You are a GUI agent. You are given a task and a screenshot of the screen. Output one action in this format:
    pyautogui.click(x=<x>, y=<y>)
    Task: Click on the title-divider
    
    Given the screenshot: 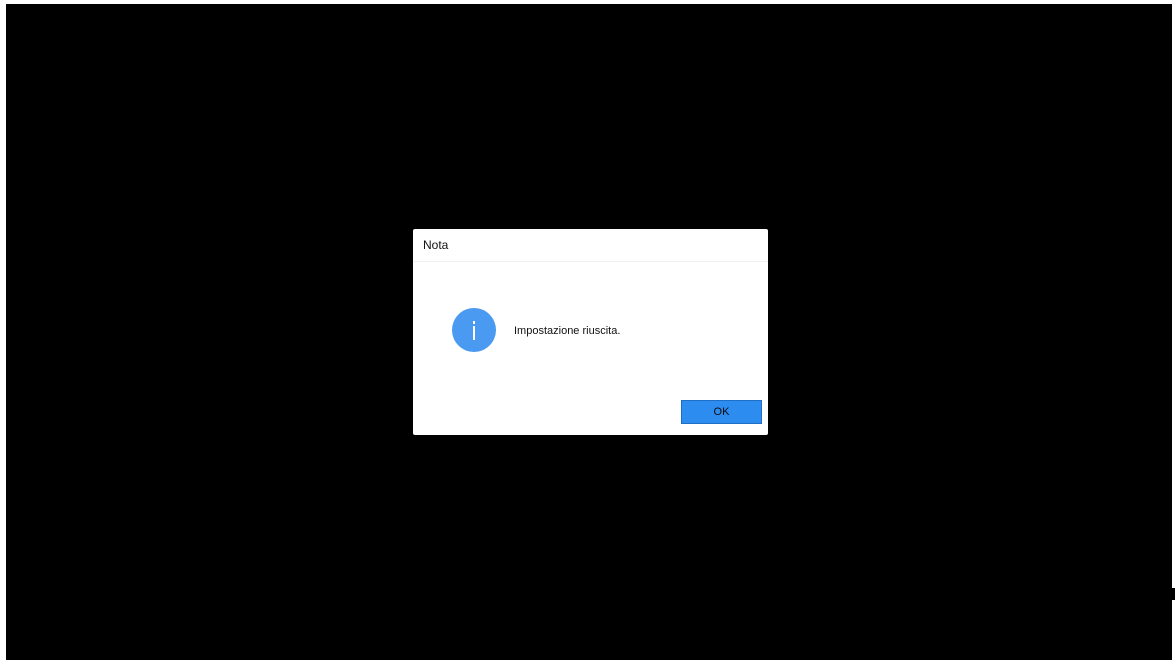 What is the action you would take?
    pyautogui.click(x=590, y=261)
    